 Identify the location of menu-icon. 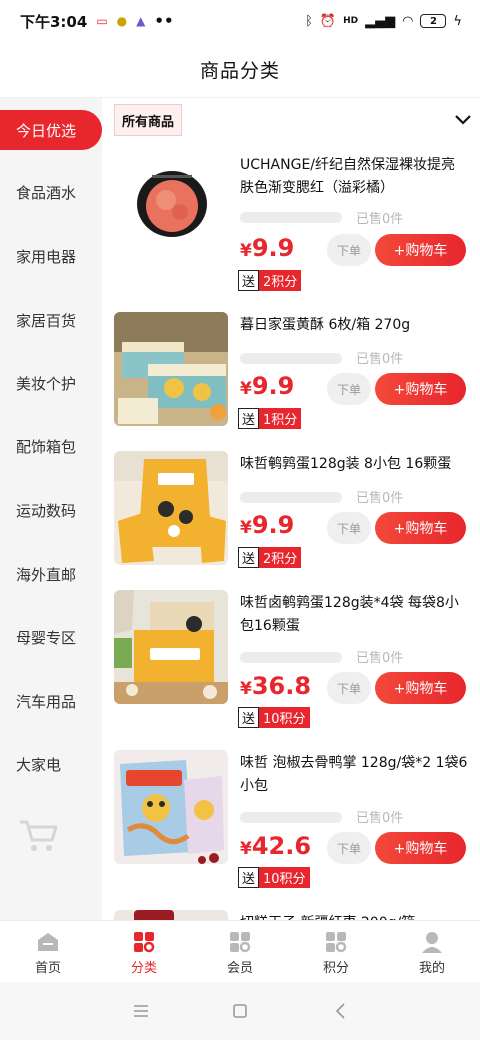
(141, 1011).